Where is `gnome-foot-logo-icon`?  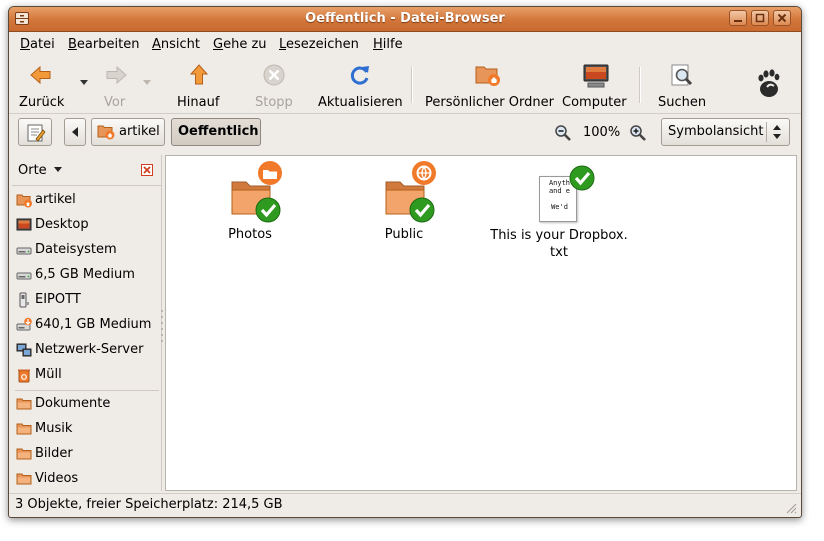
gnome-foot-logo-icon is located at coordinates (768, 84).